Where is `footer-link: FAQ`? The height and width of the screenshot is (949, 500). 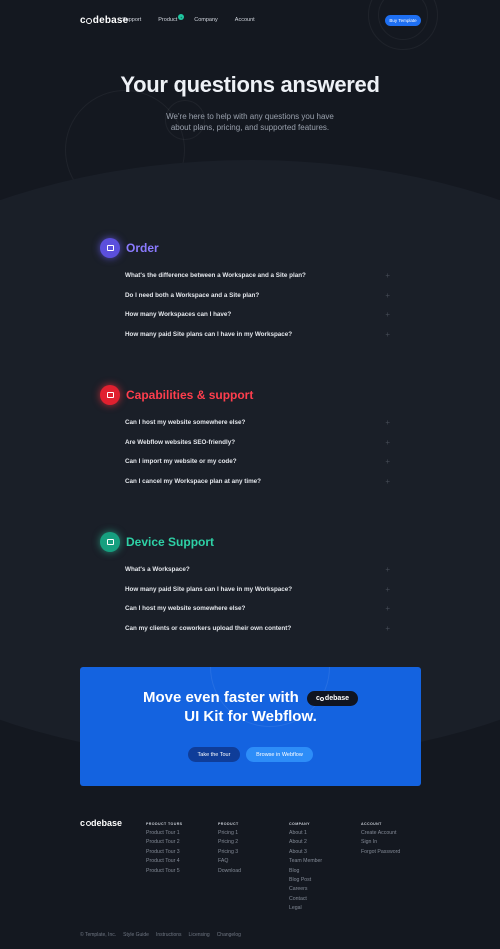
footer-link: FAQ is located at coordinates (229, 862).